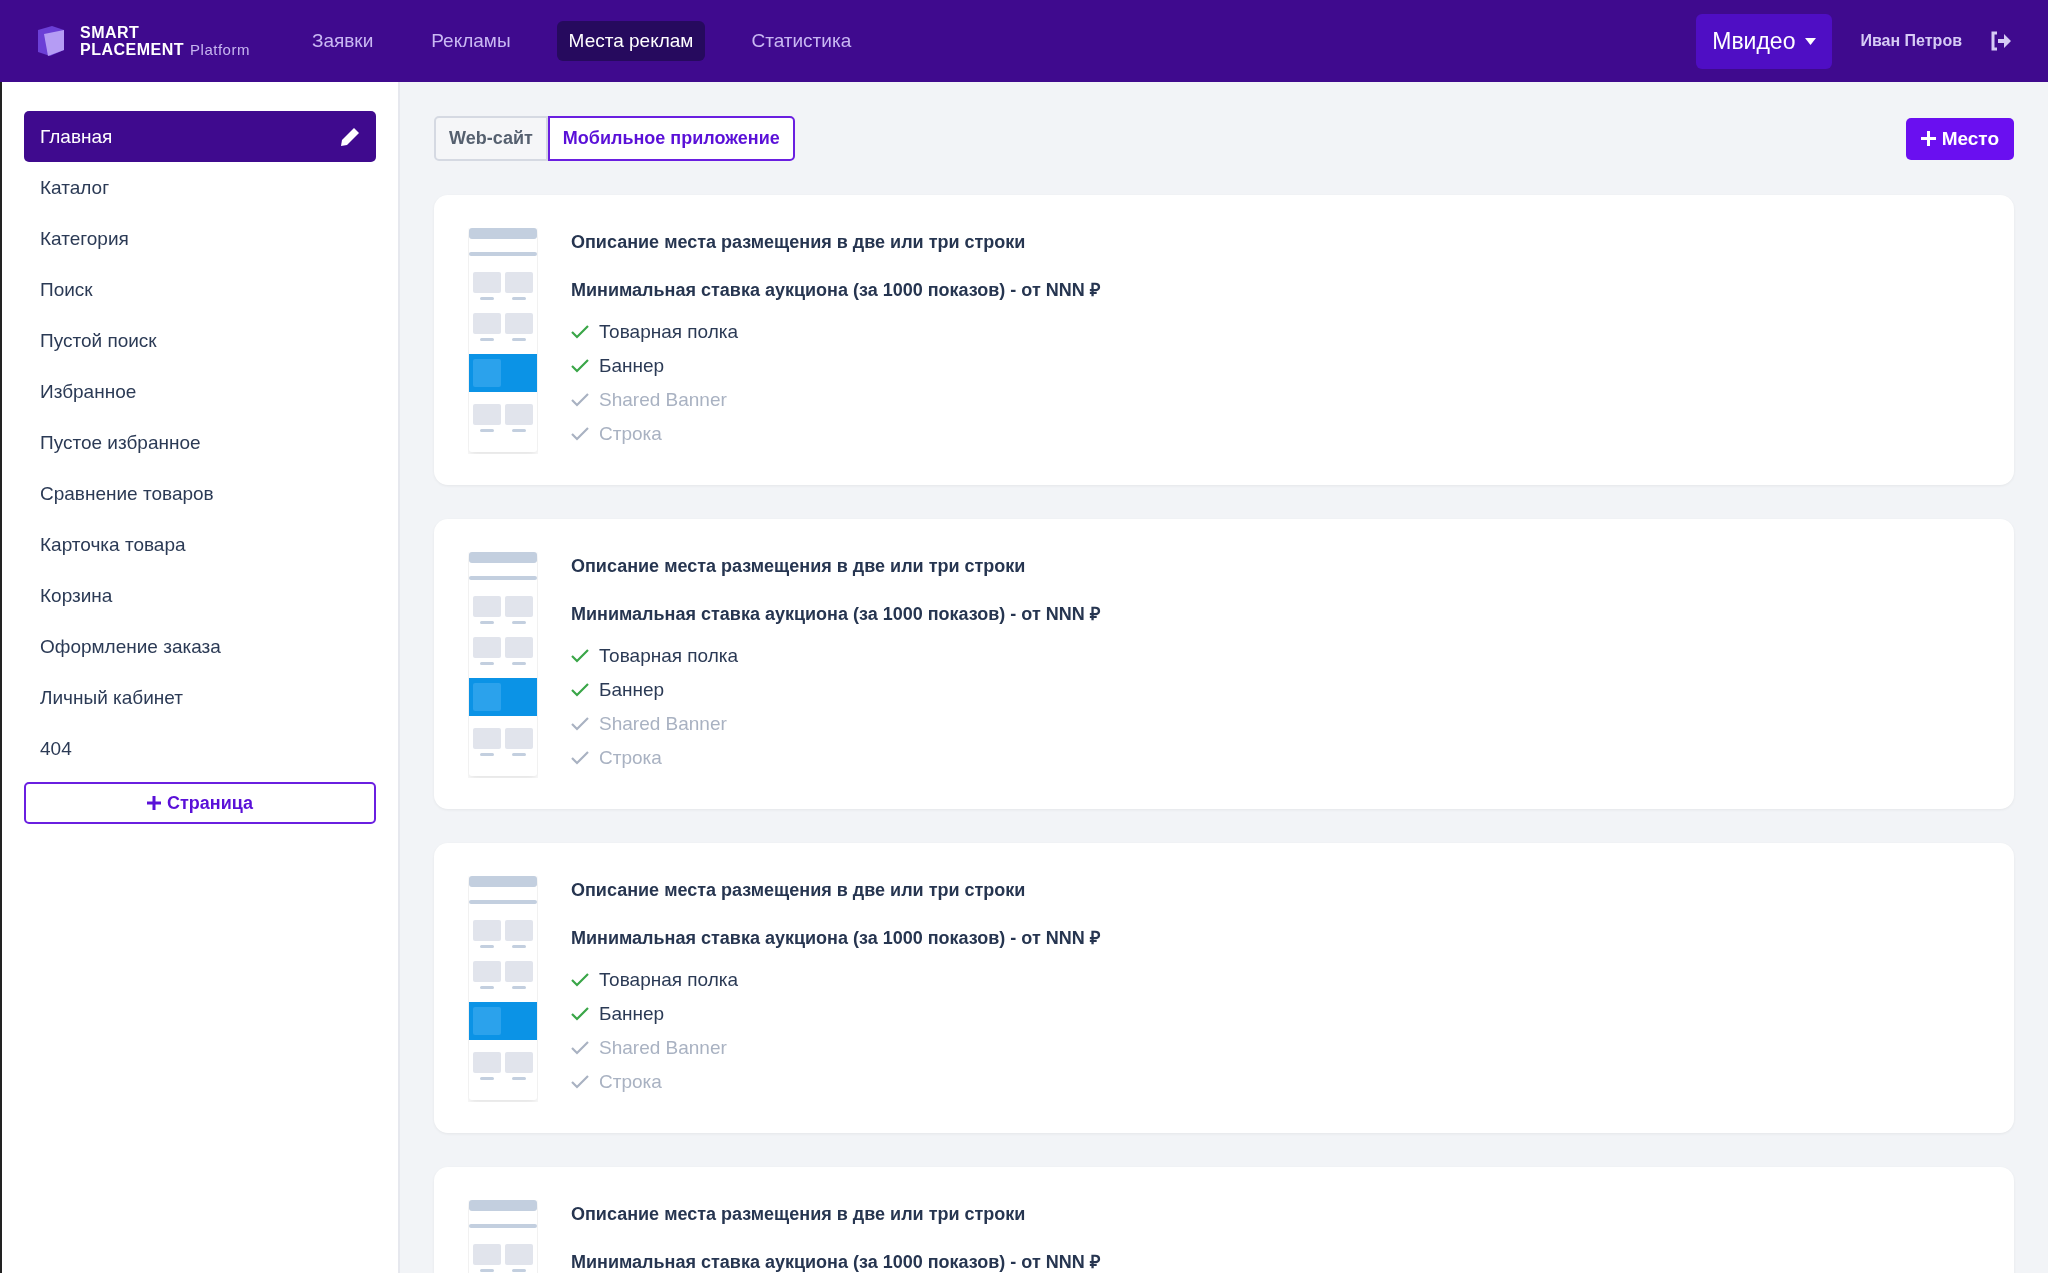 The height and width of the screenshot is (1273, 2048). Describe the element at coordinates (350, 136) in the screenshot. I see `pencil-icon` at that location.